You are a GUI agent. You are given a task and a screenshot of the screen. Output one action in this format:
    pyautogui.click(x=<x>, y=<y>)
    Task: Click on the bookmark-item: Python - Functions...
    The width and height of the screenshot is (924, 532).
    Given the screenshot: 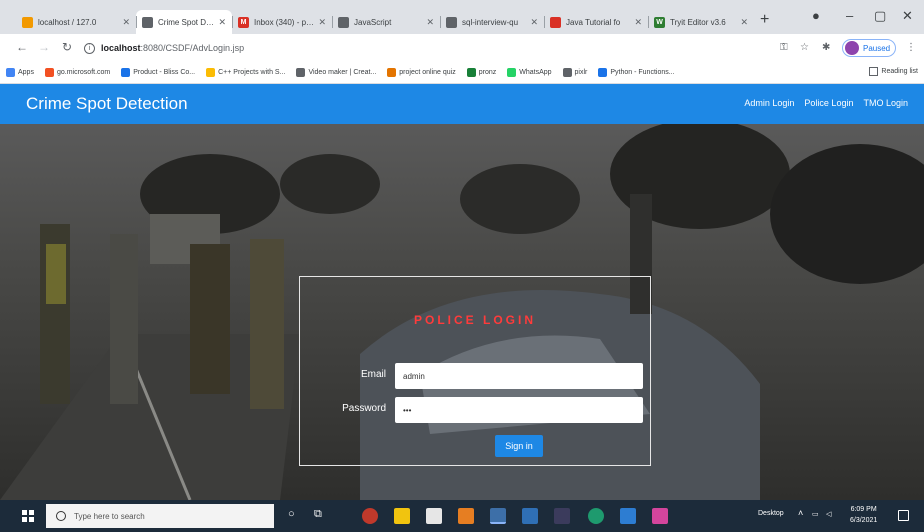 What is the action you would take?
    pyautogui.click(x=636, y=72)
    